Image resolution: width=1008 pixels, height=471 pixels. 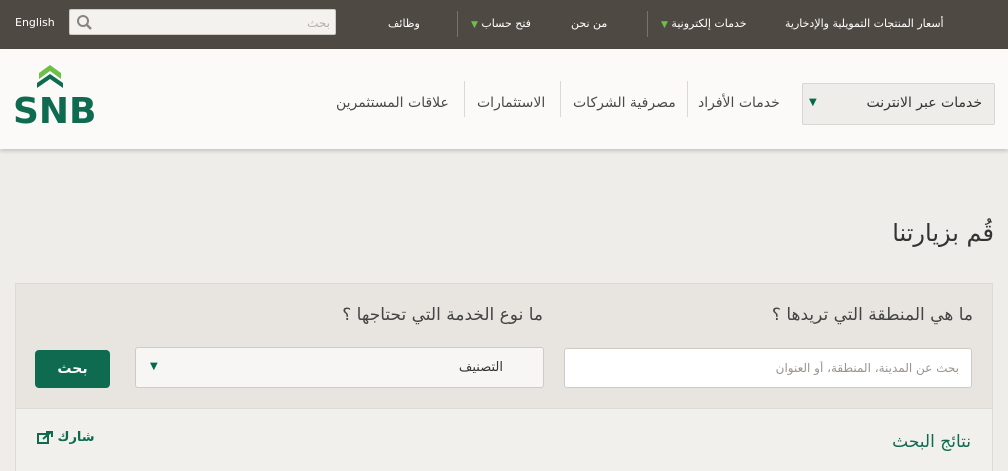 I want to click on svg-text: SNB, so click(x=55, y=109).